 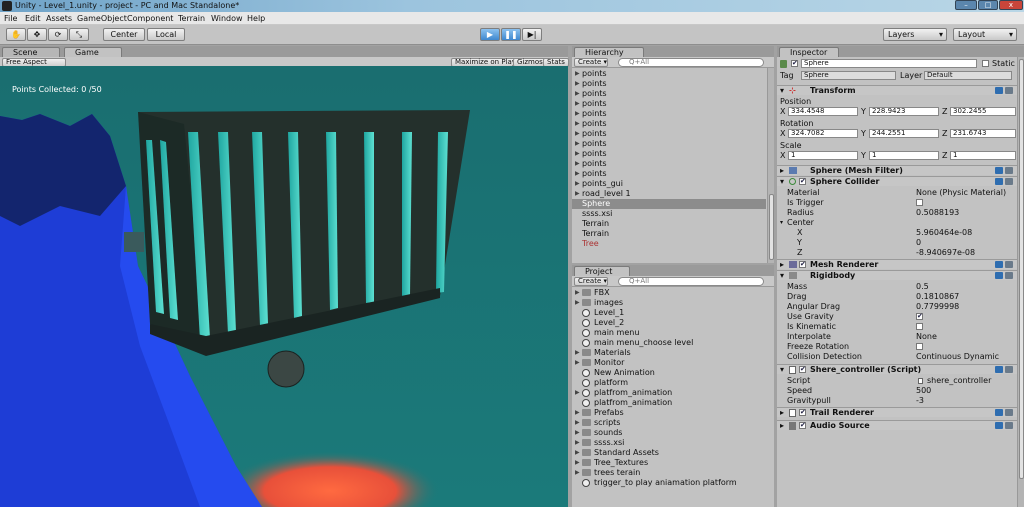 What do you see at coordinates (897, 369) in the screenshot?
I see `script-header: ▾ ✔ Shere_controller (Script)` at bounding box center [897, 369].